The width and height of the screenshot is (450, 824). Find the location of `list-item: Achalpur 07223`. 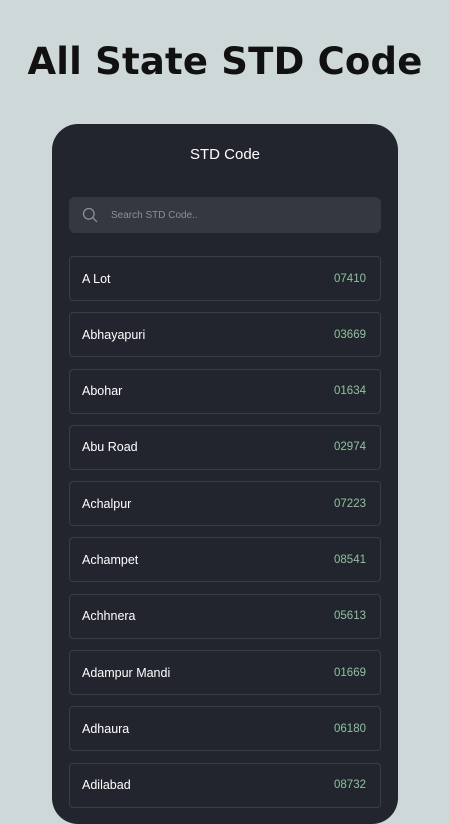

list-item: Achalpur 07223 is located at coordinates (225, 504).